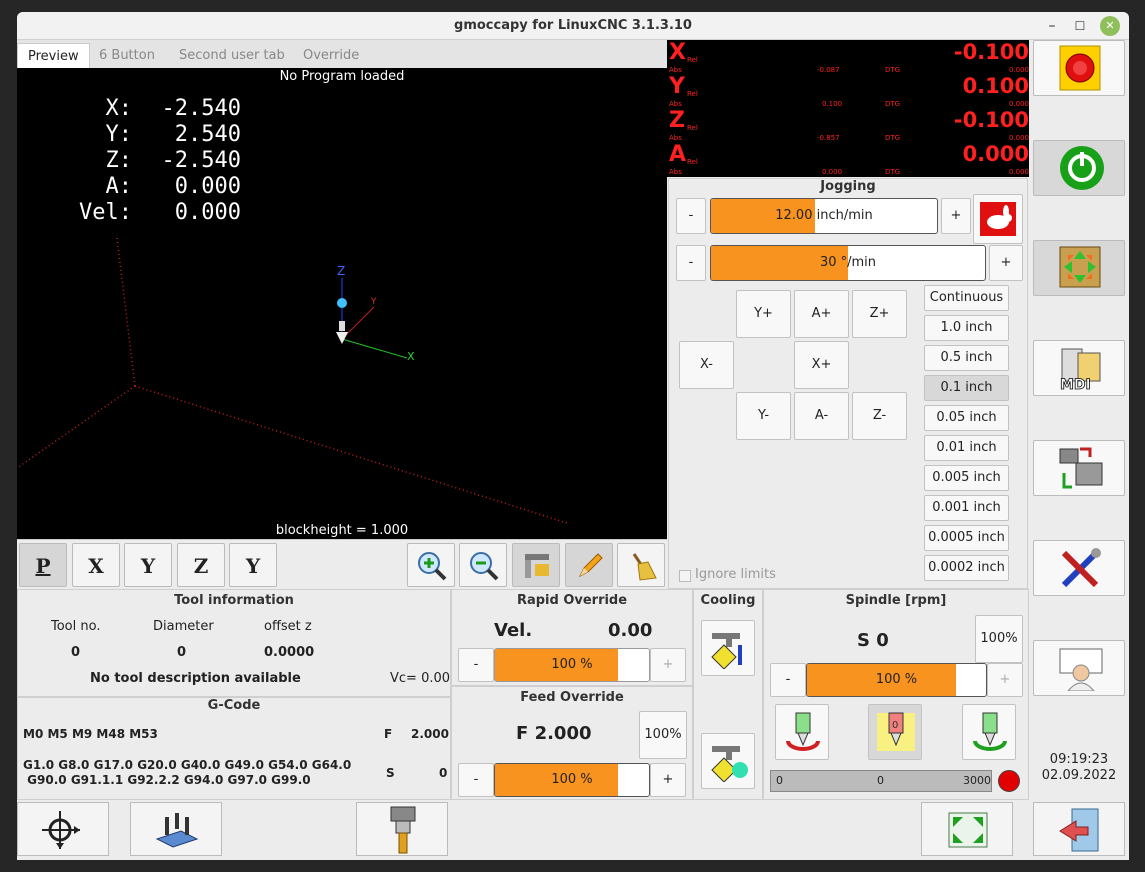 The image size is (1145, 872). What do you see at coordinates (685, 576) in the screenshot?
I see `ignore-limits-checkbox` at bounding box center [685, 576].